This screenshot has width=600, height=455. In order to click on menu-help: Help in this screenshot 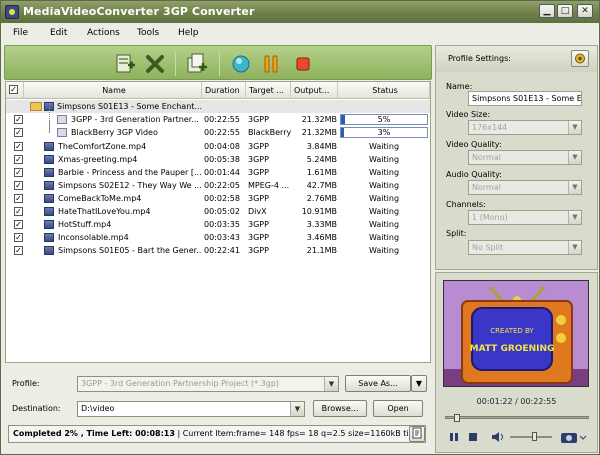, I will do `click(188, 33)`.